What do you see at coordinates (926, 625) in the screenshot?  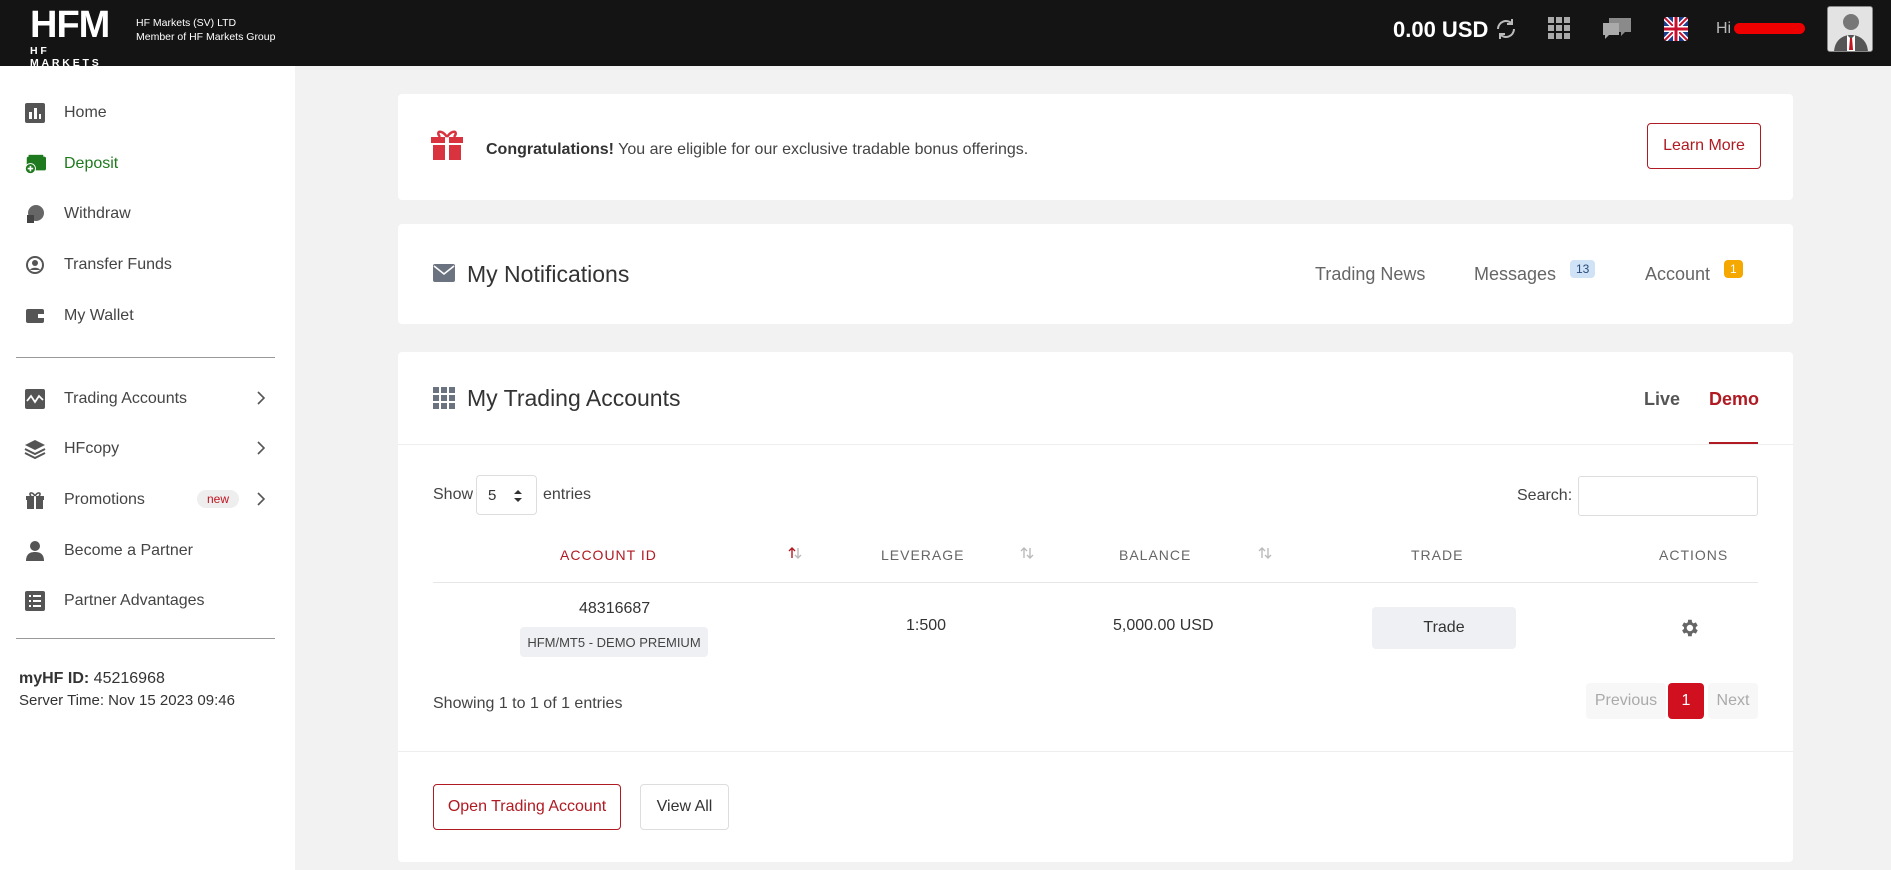 I see `leverage-value: 1:500` at bounding box center [926, 625].